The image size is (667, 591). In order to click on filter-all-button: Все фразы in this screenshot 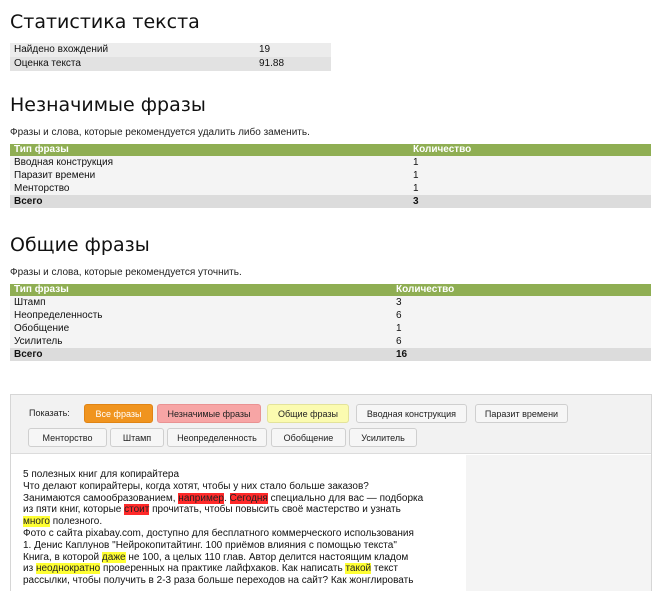, I will do `click(118, 413)`.